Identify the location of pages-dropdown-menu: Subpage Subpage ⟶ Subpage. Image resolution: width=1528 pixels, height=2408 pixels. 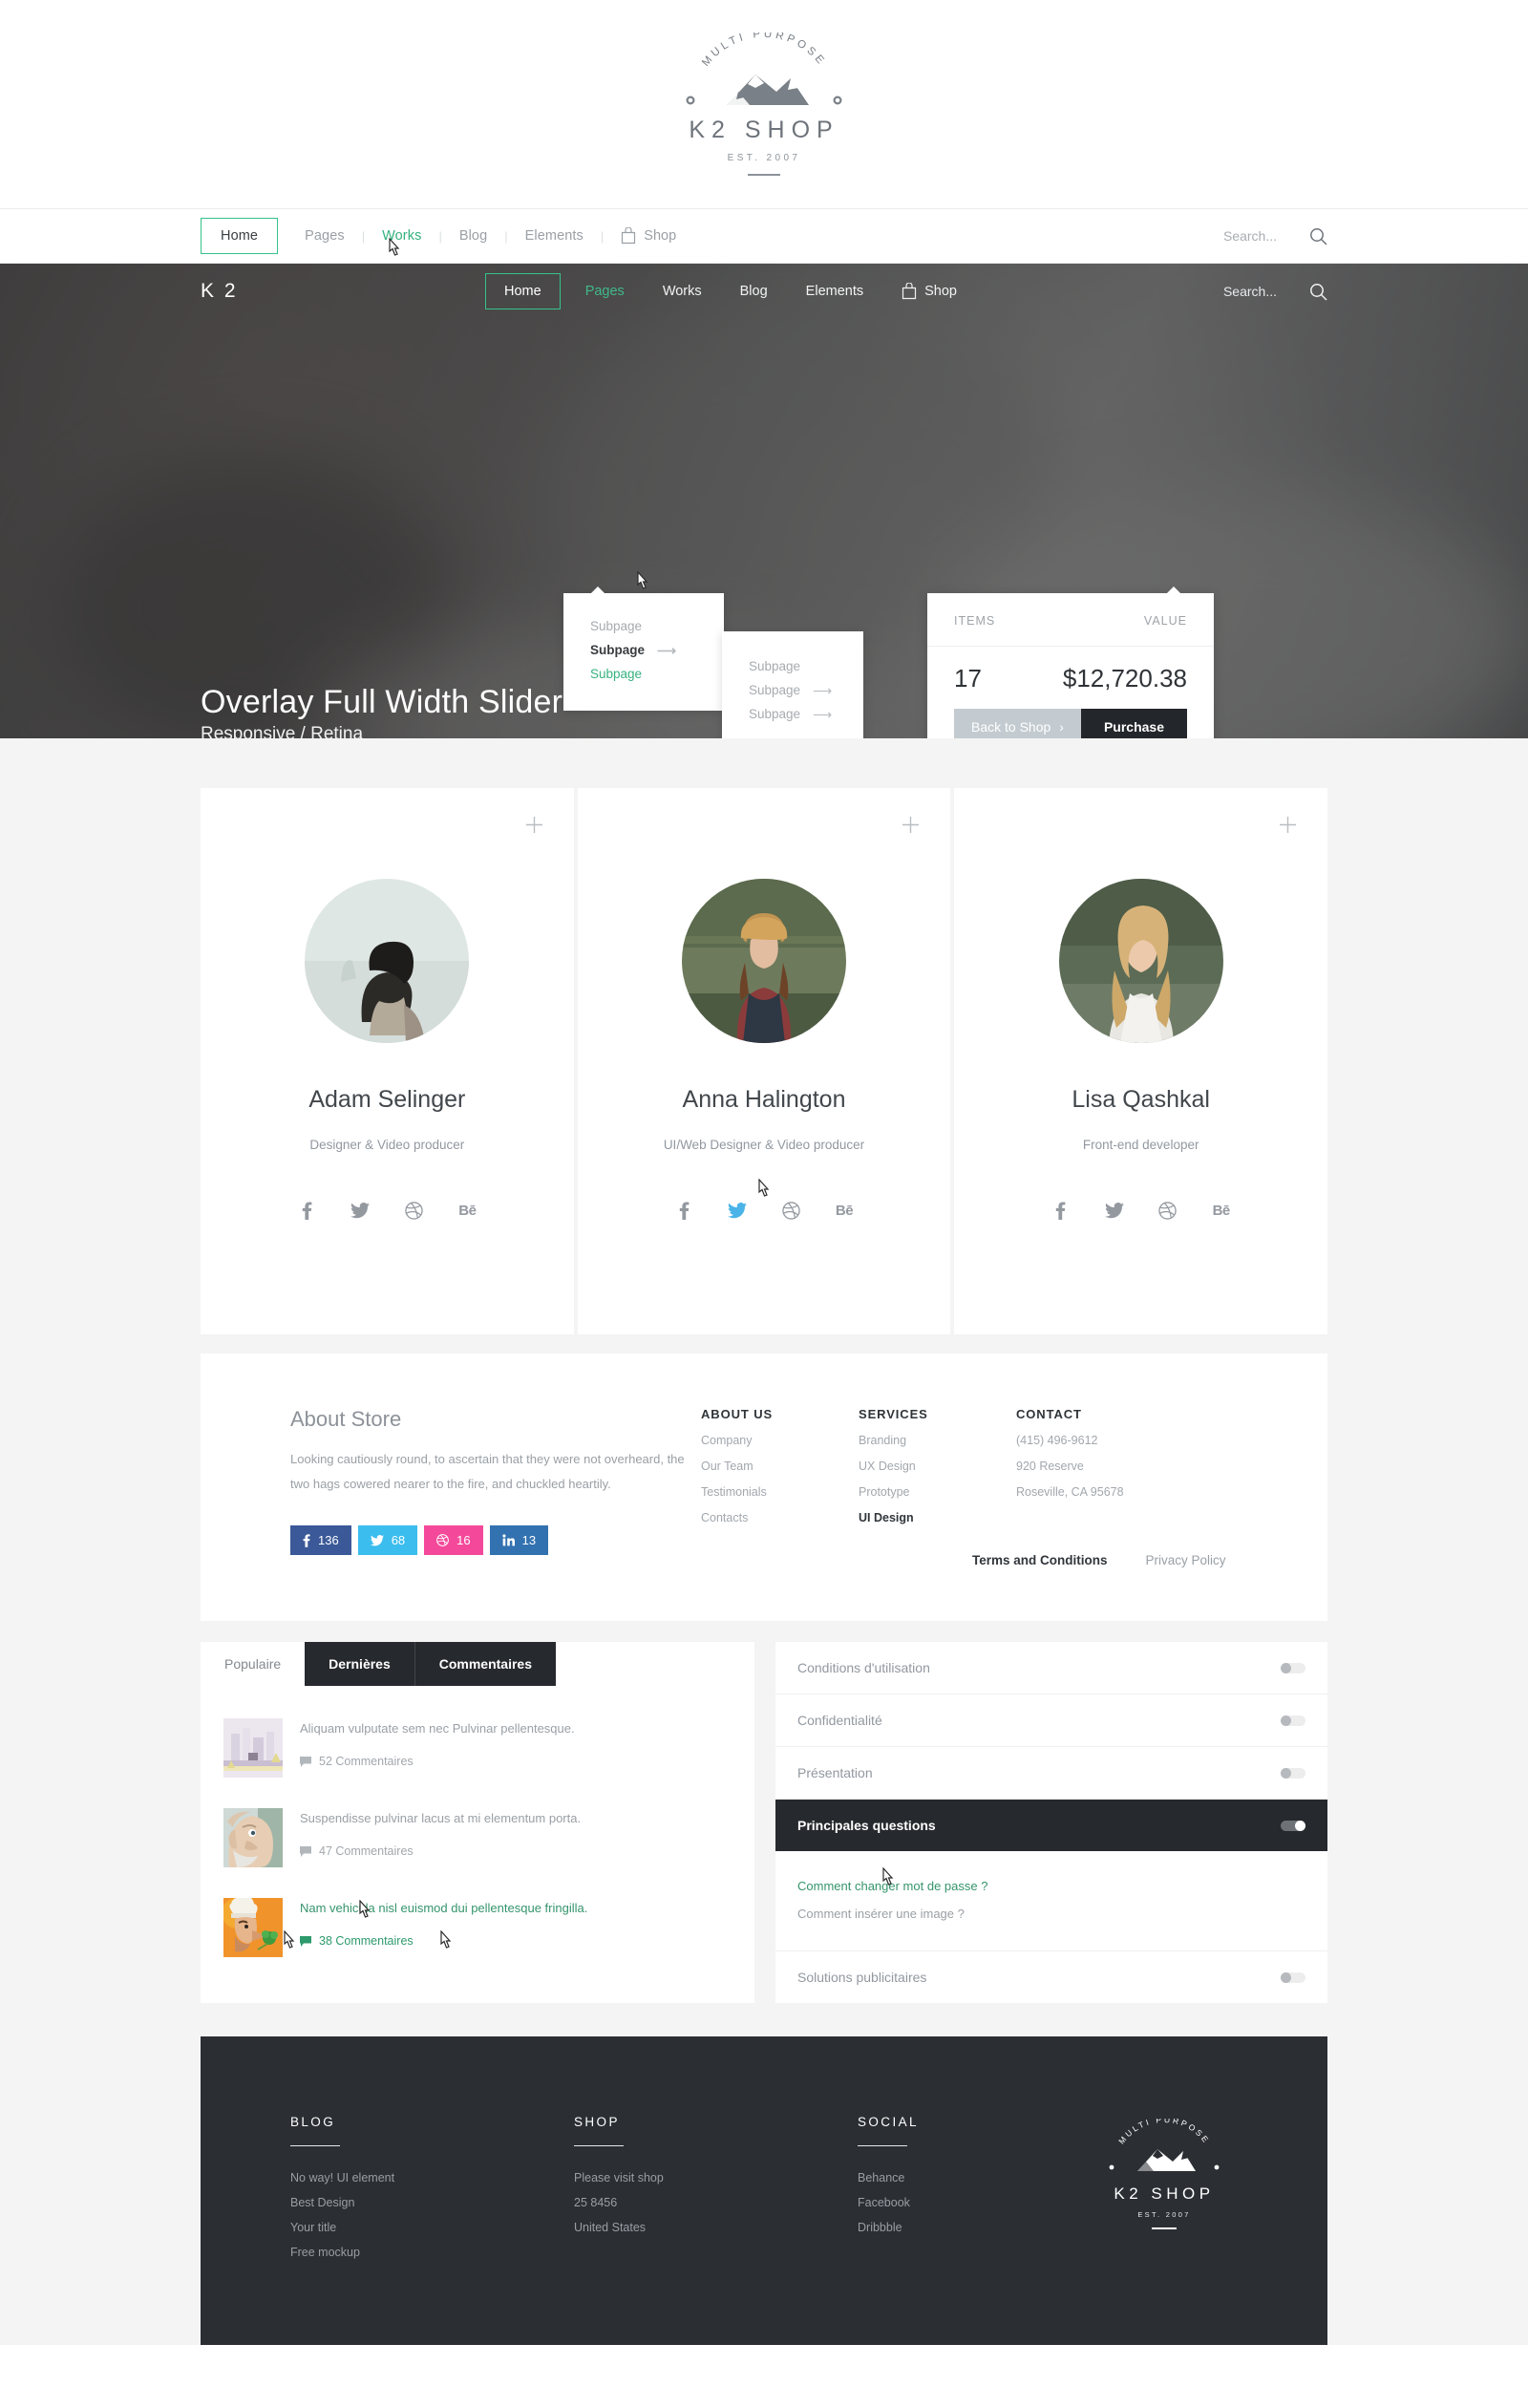
(643, 648).